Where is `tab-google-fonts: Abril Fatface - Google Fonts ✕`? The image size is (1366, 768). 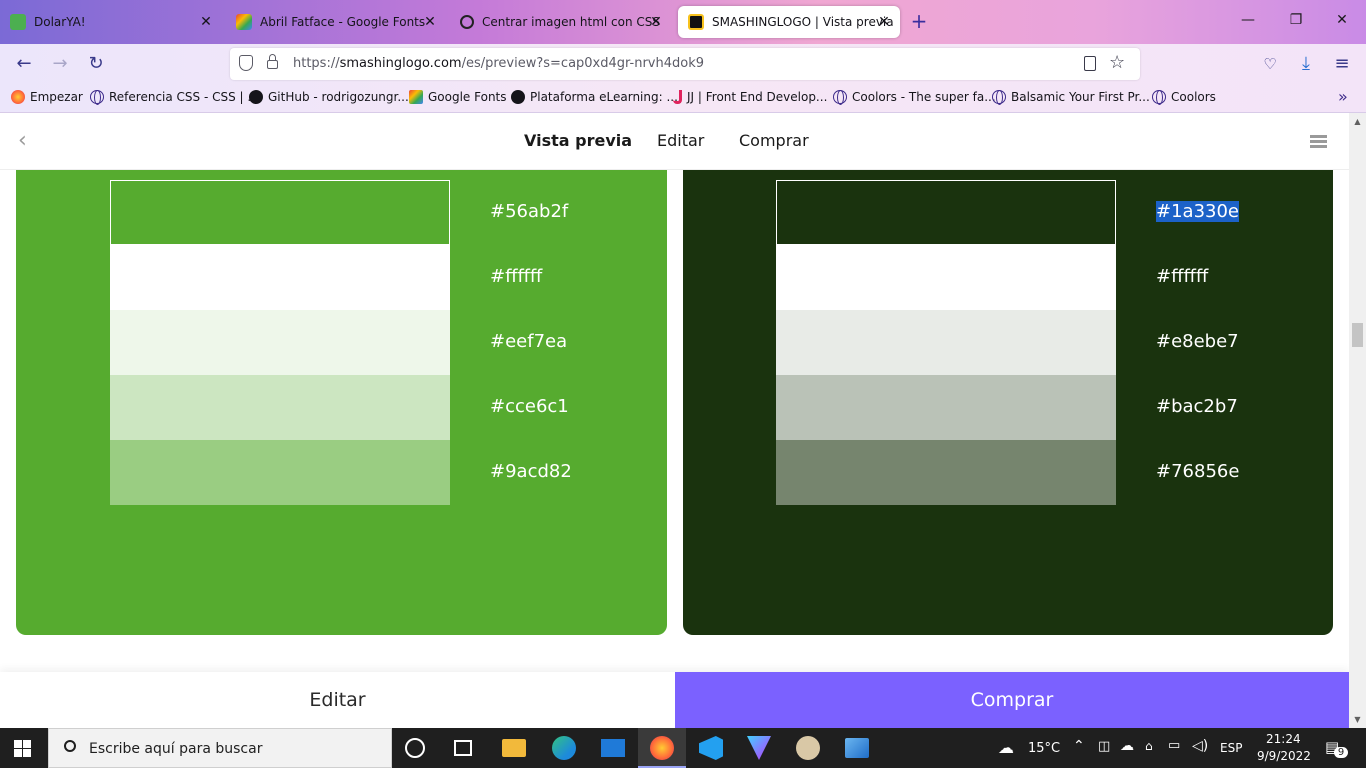 tab-google-fonts: Abril Fatface - Google Fonts ✕ is located at coordinates (336, 22).